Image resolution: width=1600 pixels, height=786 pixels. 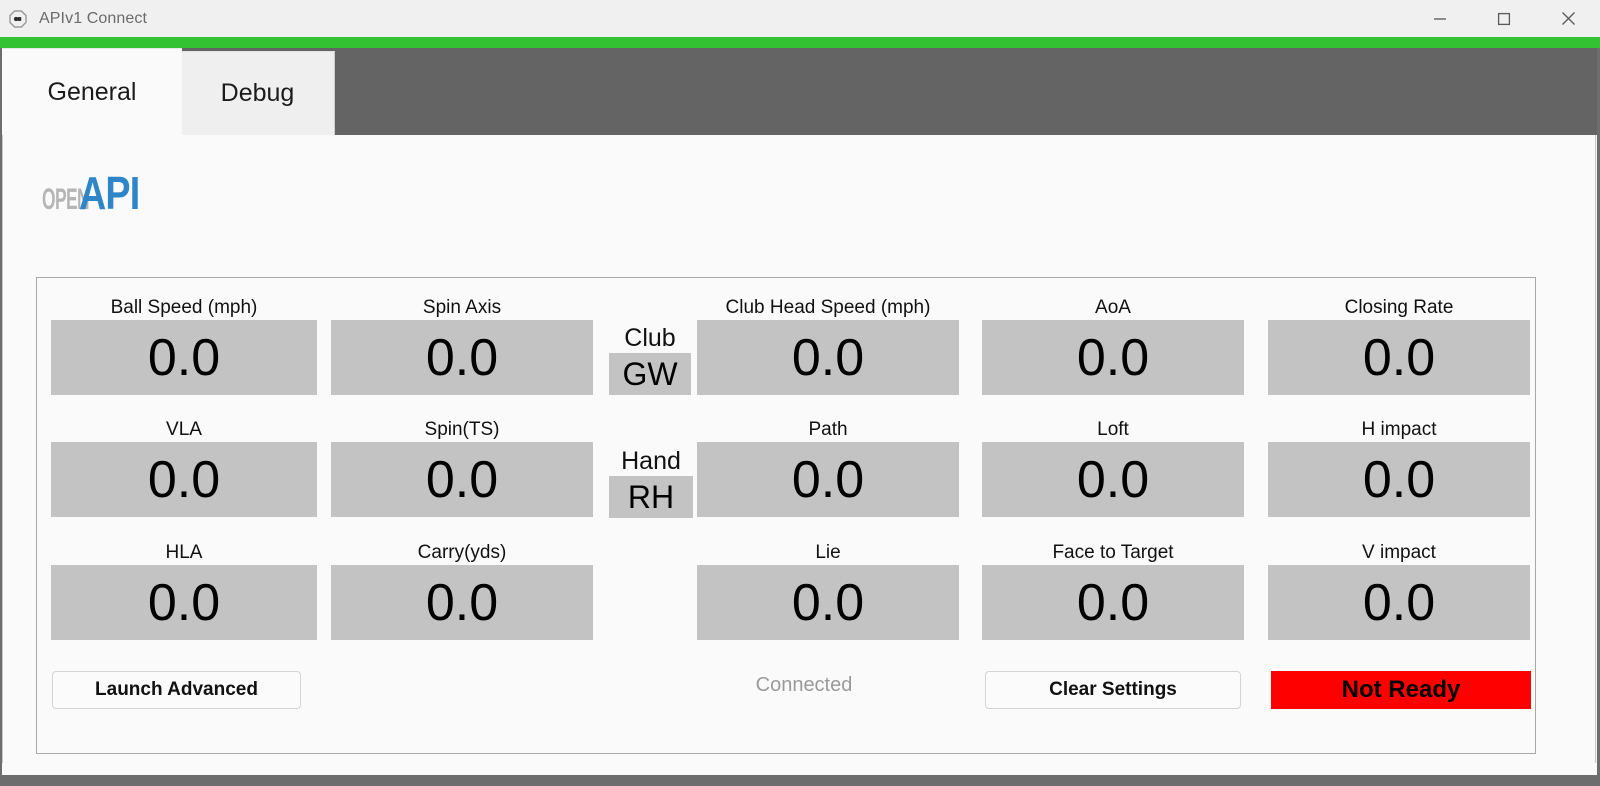 What do you see at coordinates (799, 769) in the screenshot?
I see `window-bottom-strip` at bounding box center [799, 769].